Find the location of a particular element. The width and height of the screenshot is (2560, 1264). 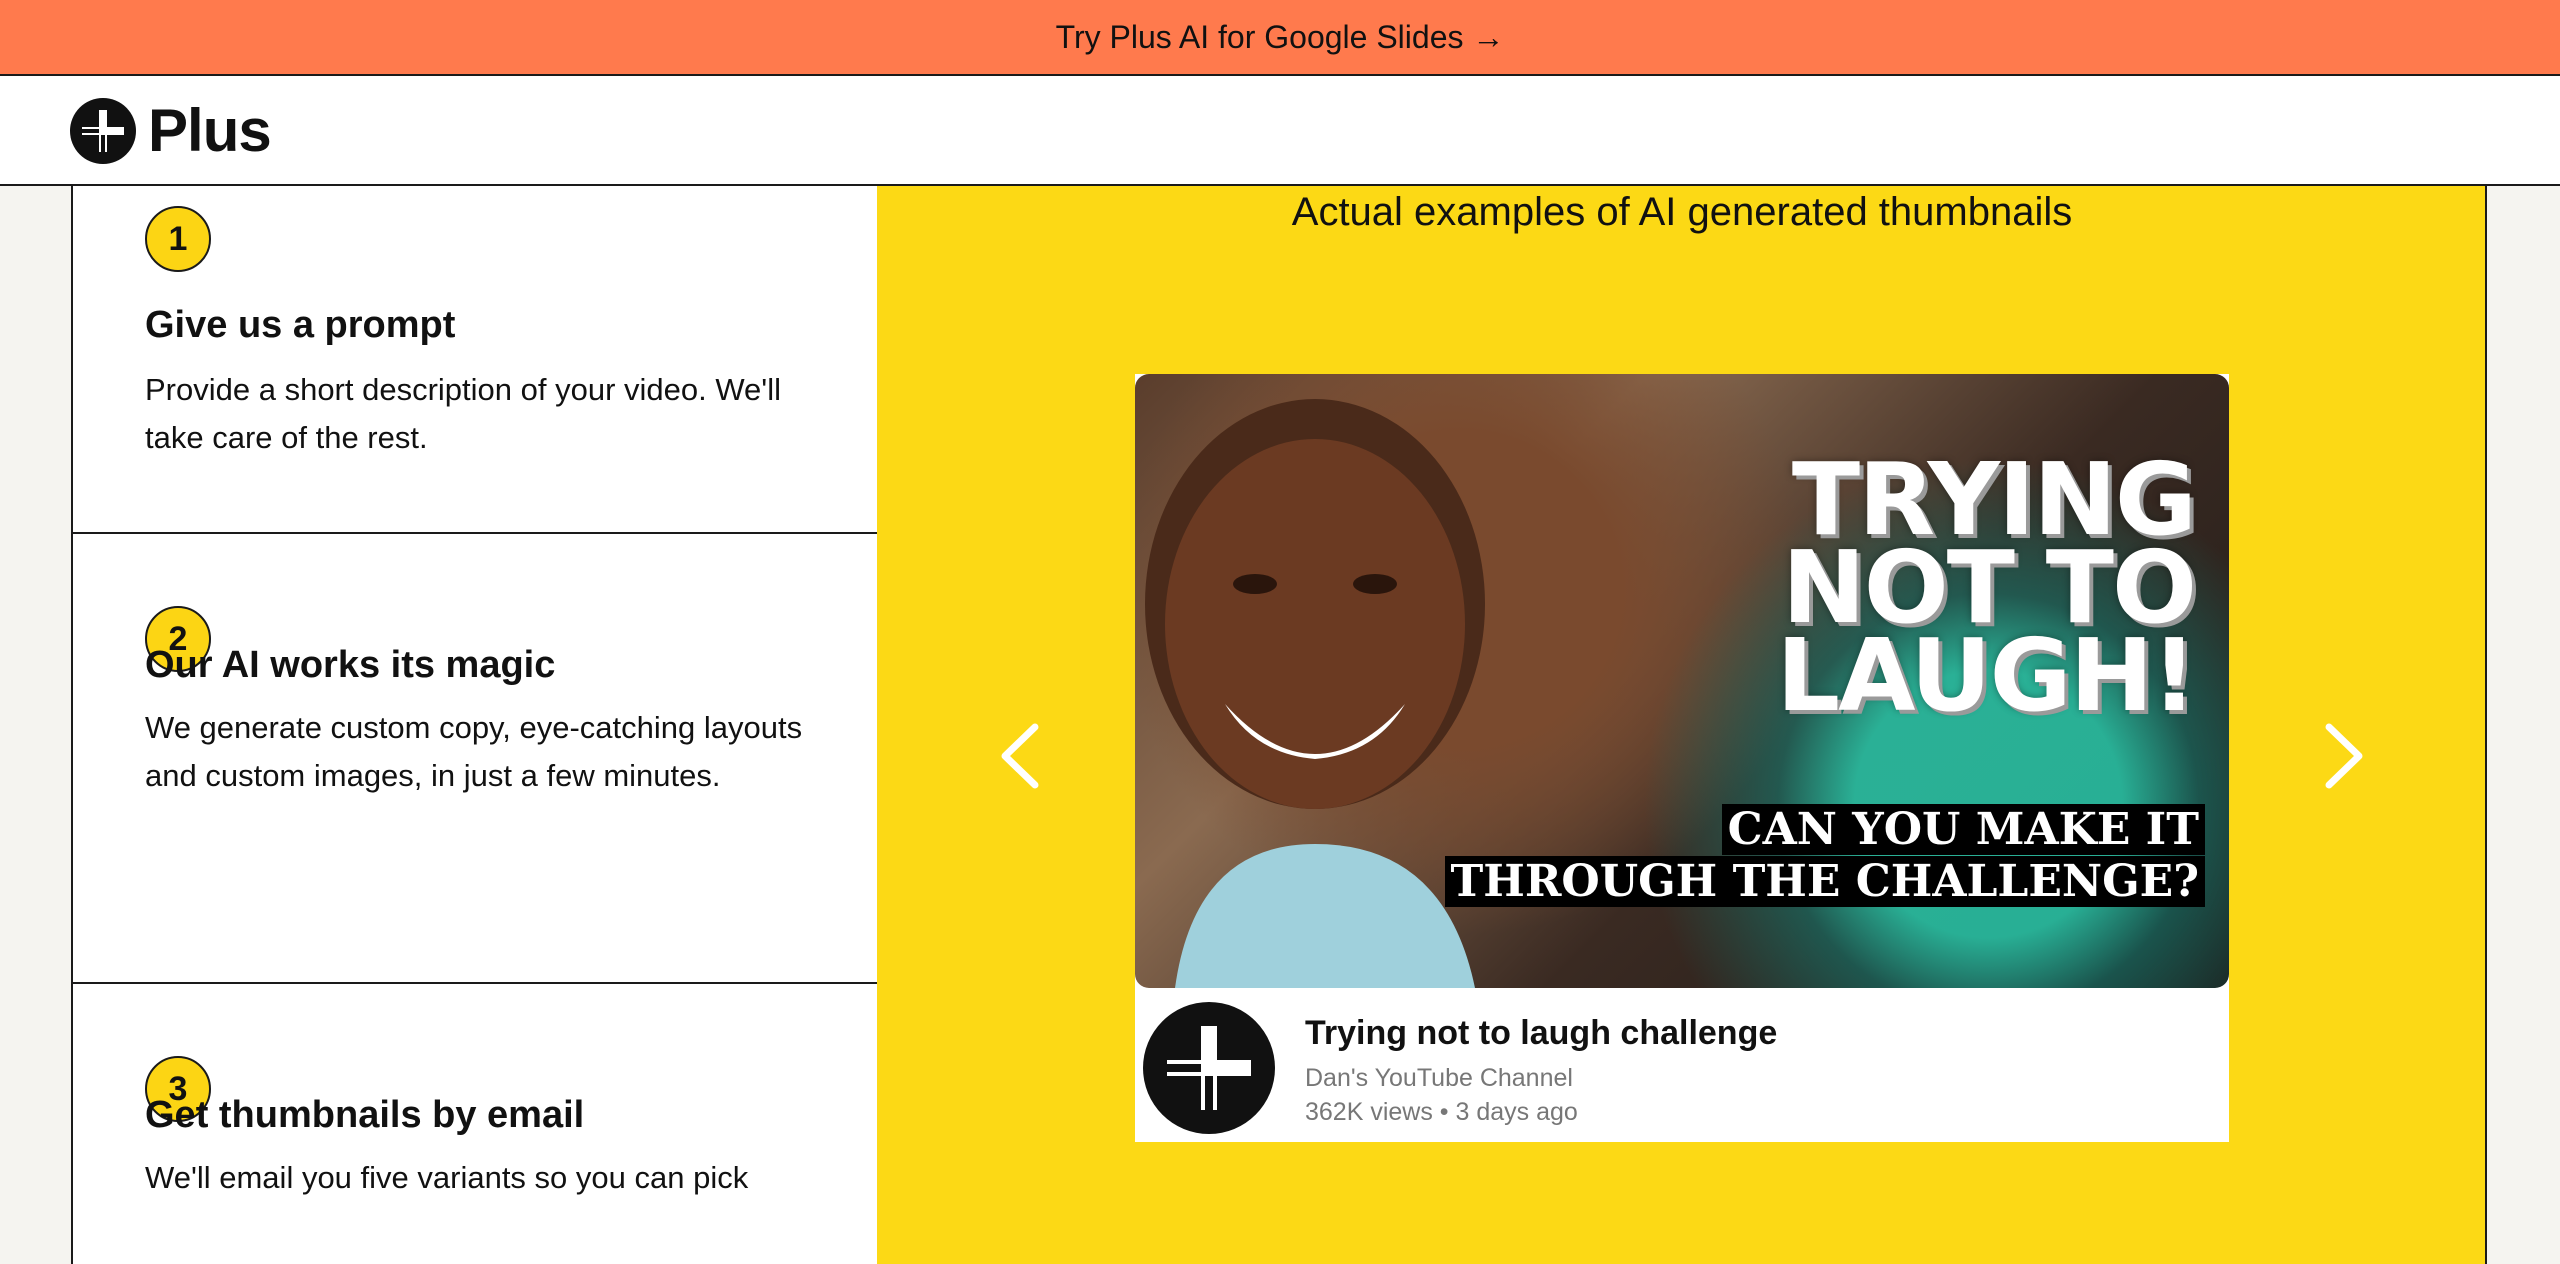

channel-avatar is located at coordinates (1209, 1068).